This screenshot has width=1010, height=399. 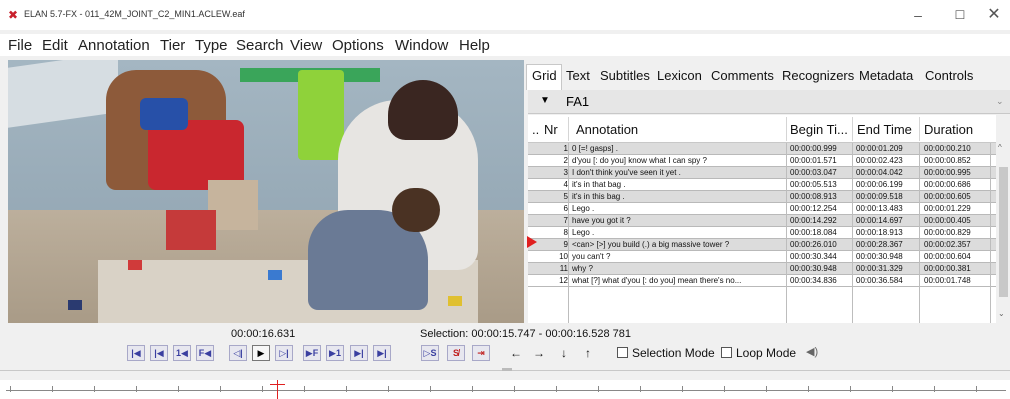 What do you see at coordinates (956, 221) in the screenshot?
I see `duration-cell: 00:00:00.405` at bounding box center [956, 221].